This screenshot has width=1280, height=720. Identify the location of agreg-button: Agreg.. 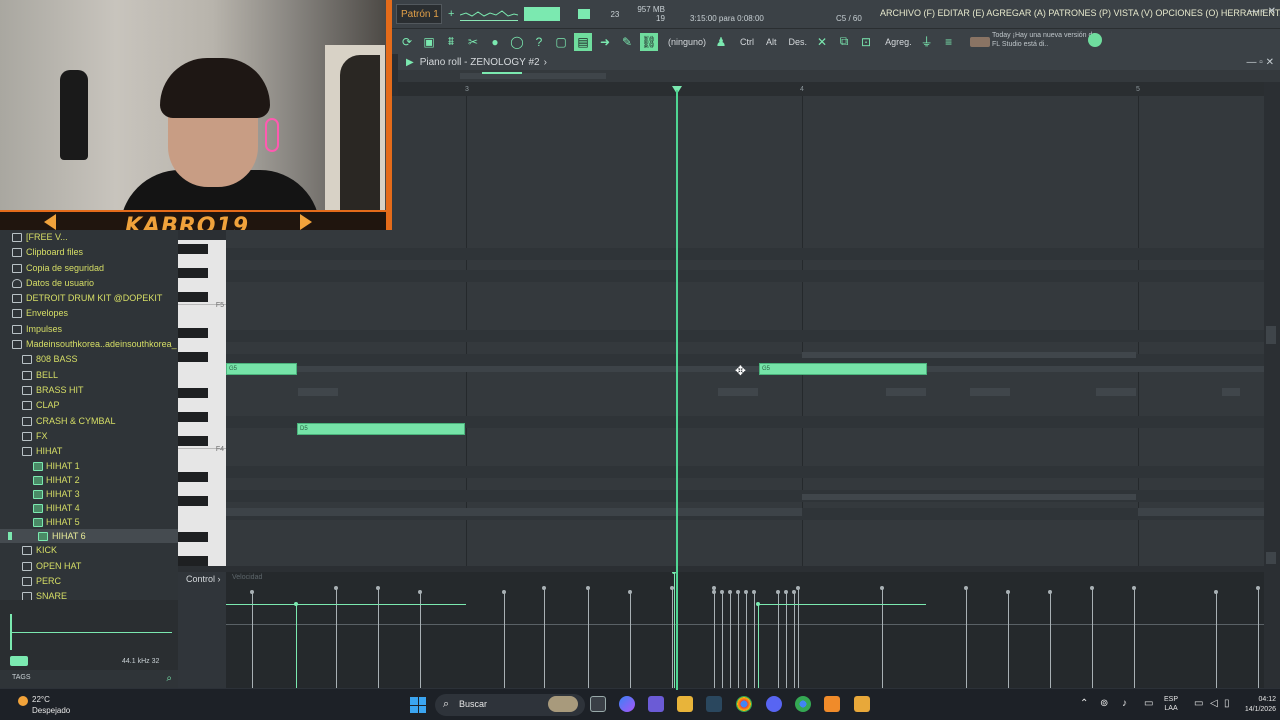
(898, 42).